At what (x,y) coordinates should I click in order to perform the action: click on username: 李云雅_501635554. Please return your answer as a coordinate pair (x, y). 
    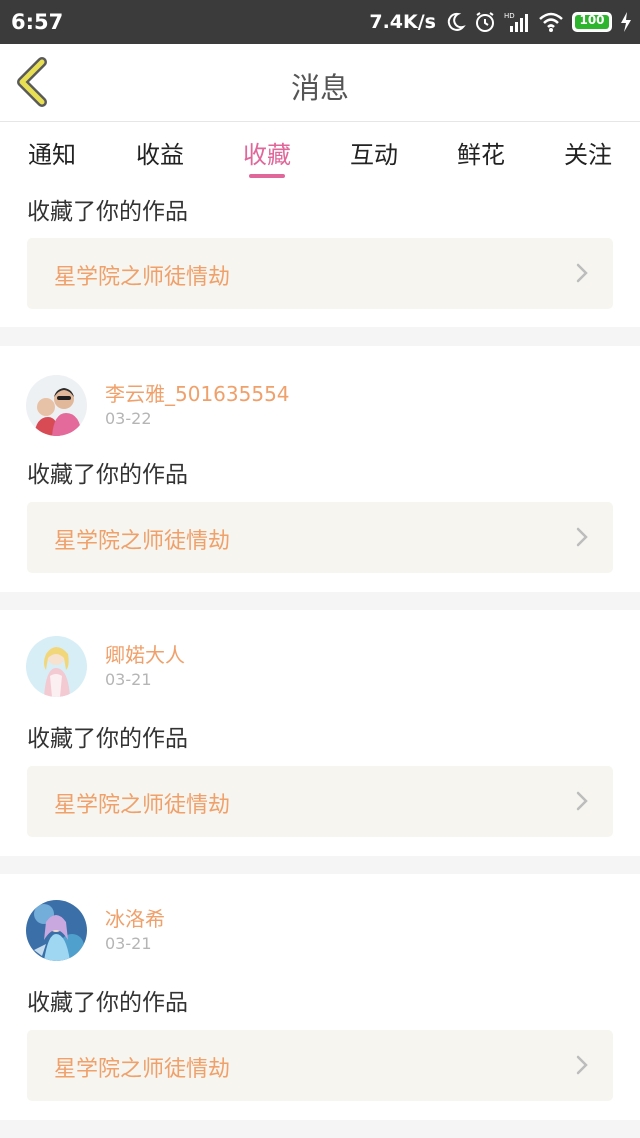
    Looking at the image, I should click on (197, 392).